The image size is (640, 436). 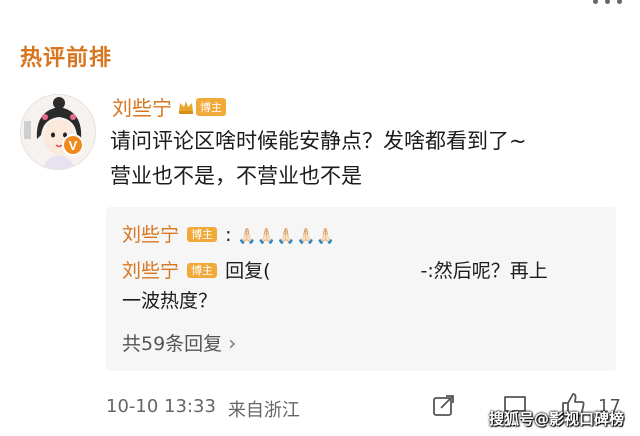 I want to click on comment-meta: 10-10 13:33 来自浙江, so click(x=203, y=409).